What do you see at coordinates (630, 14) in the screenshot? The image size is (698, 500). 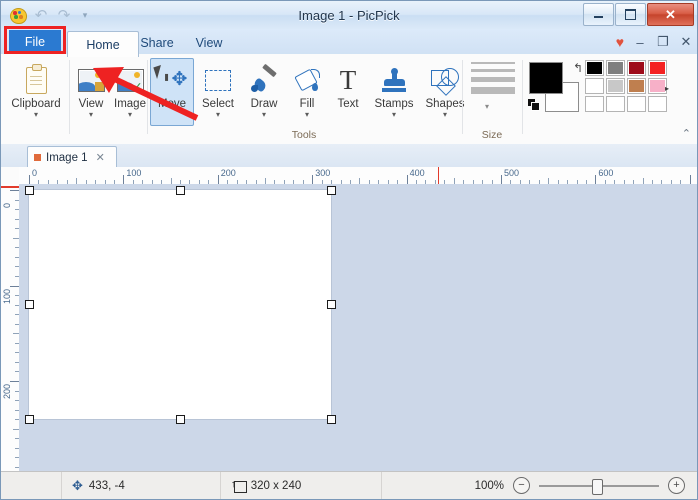 I see `maximize-button` at bounding box center [630, 14].